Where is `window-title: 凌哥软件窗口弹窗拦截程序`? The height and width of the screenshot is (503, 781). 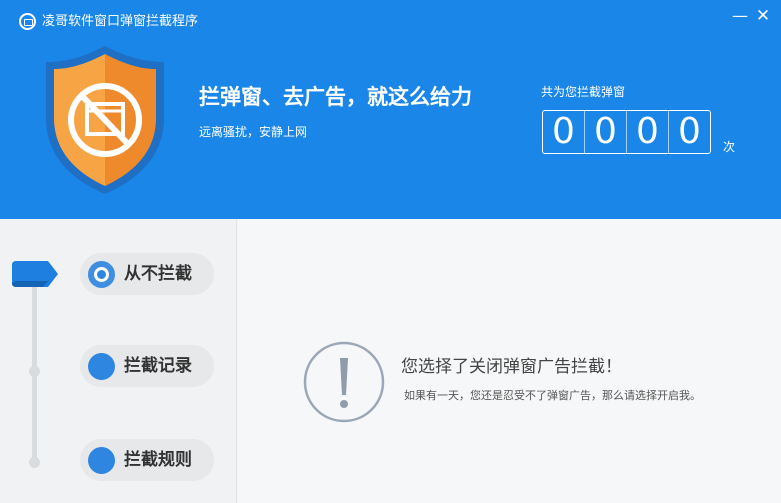
window-title: 凌哥软件窗口弹窗拦截程序 is located at coordinates (120, 21).